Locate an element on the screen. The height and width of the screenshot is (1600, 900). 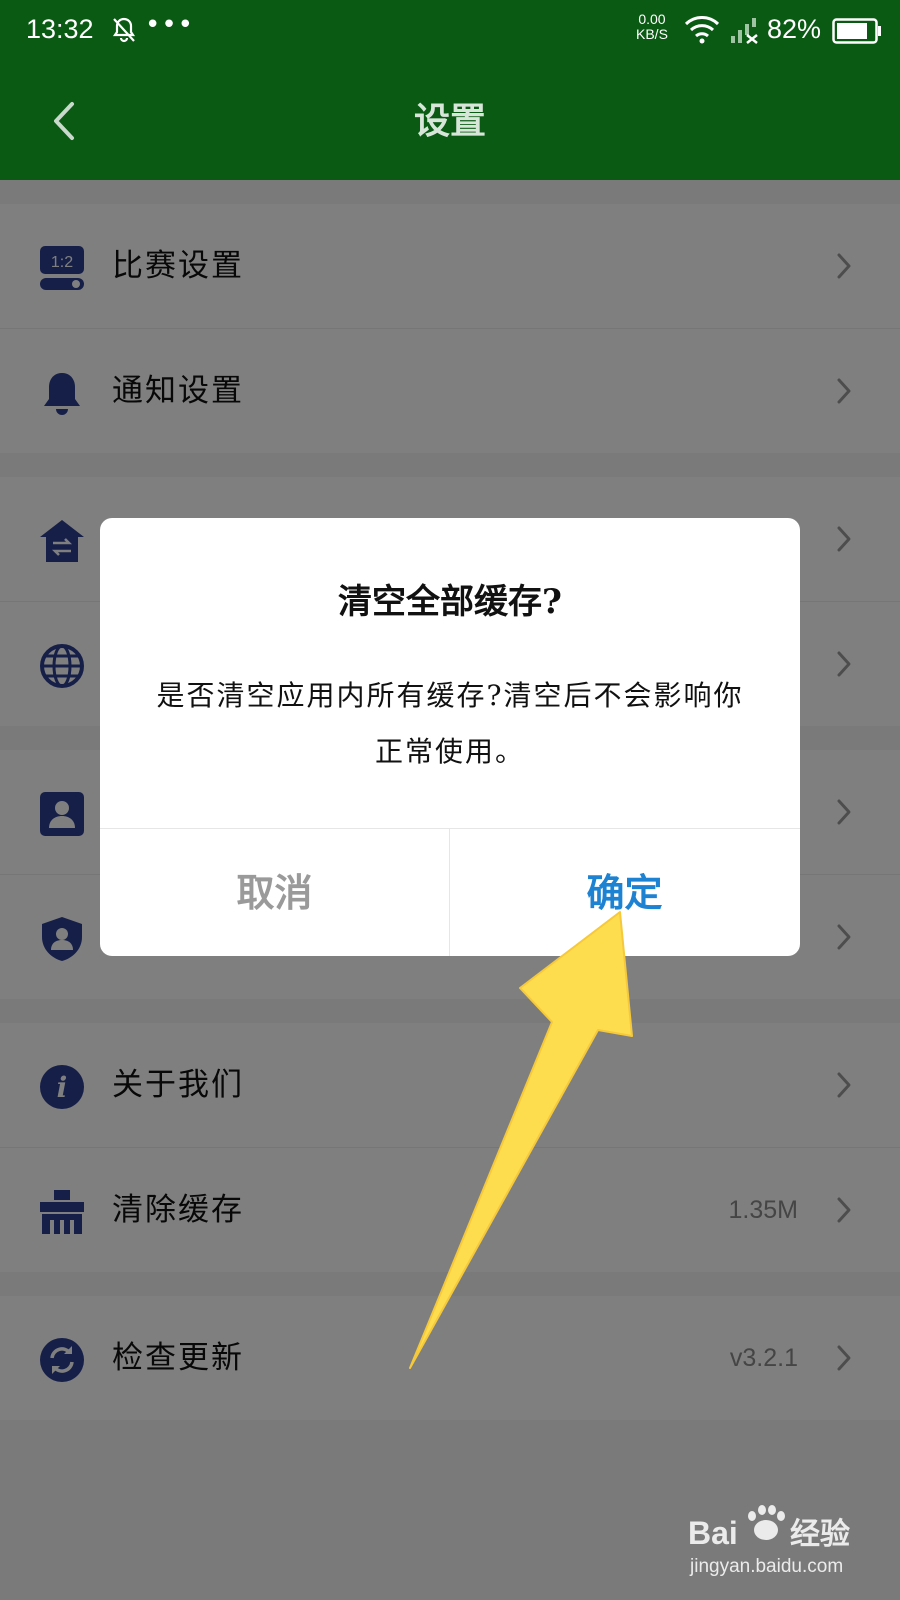
network-speed: 0.00 KB/S is located at coordinates (652, 27).